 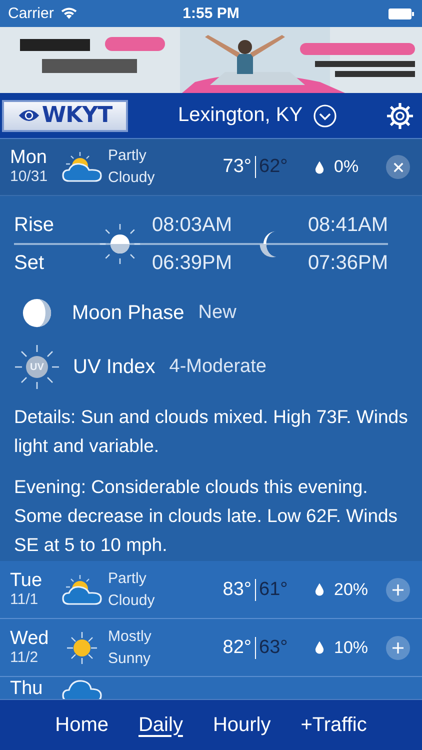 What do you see at coordinates (352, 590) in the screenshot?
I see `precipitation-chance: 20%` at bounding box center [352, 590].